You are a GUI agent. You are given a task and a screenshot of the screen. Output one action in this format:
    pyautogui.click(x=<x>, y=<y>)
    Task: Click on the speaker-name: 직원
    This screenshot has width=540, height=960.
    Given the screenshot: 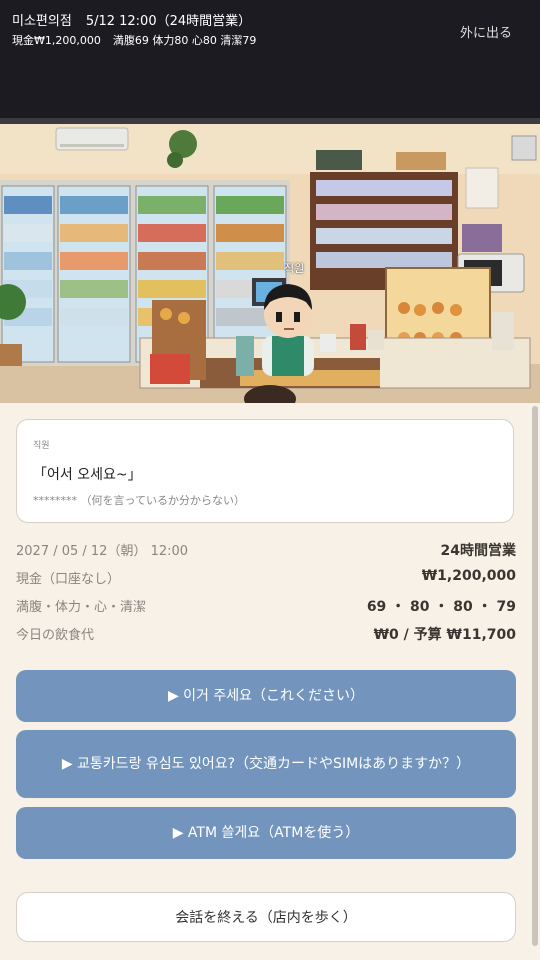 What is the action you would take?
    pyautogui.click(x=41, y=446)
    